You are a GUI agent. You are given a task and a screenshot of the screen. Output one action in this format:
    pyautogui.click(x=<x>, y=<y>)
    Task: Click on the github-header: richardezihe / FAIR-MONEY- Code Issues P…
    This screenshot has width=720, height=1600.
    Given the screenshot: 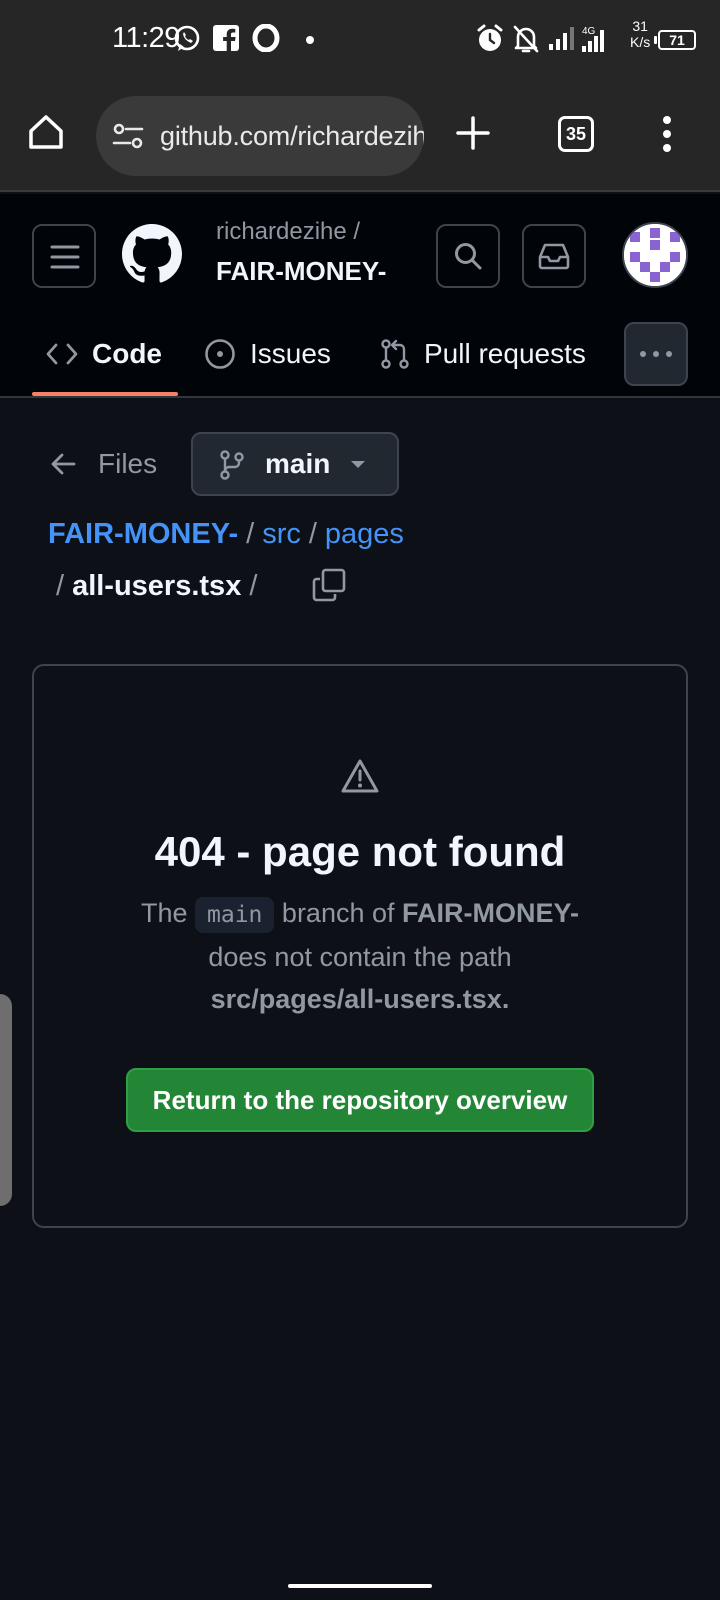 What is the action you would take?
    pyautogui.click(x=360, y=296)
    